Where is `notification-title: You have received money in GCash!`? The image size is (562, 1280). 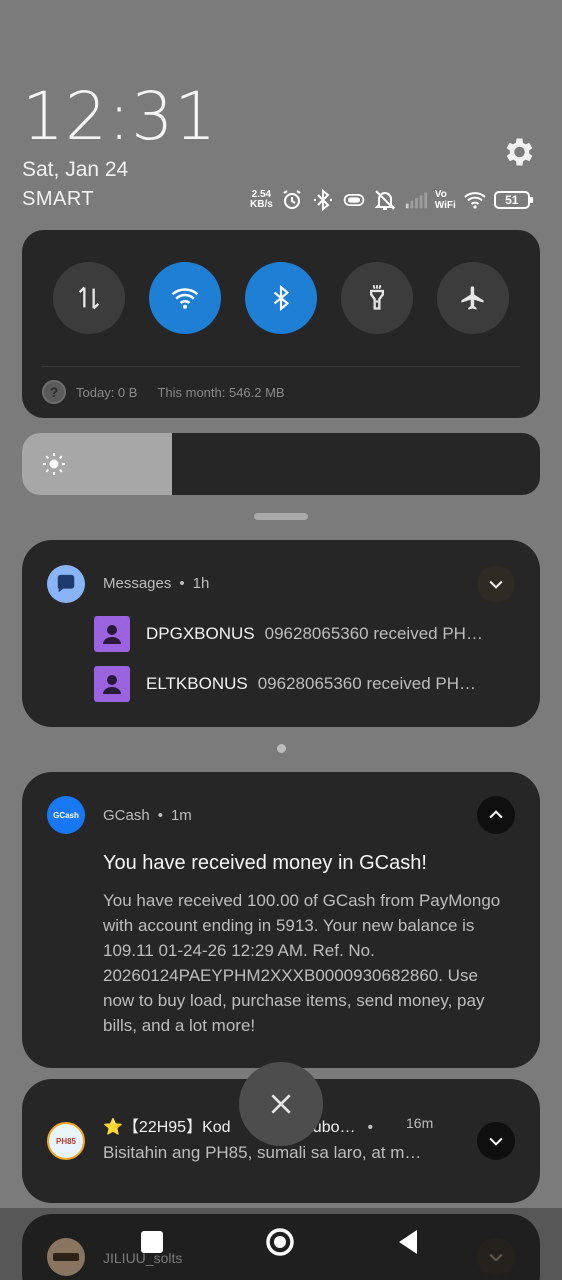
notification-title: You have received money in GCash! is located at coordinates (265, 863).